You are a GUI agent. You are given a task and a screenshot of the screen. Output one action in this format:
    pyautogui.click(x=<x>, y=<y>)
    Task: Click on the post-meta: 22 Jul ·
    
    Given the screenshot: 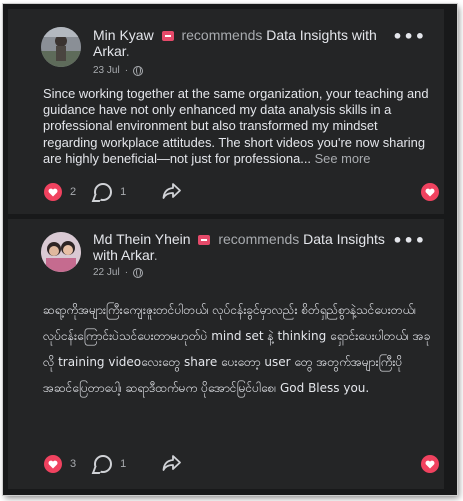 What is the action you would take?
    pyautogui.click(x=118, y=272)
    